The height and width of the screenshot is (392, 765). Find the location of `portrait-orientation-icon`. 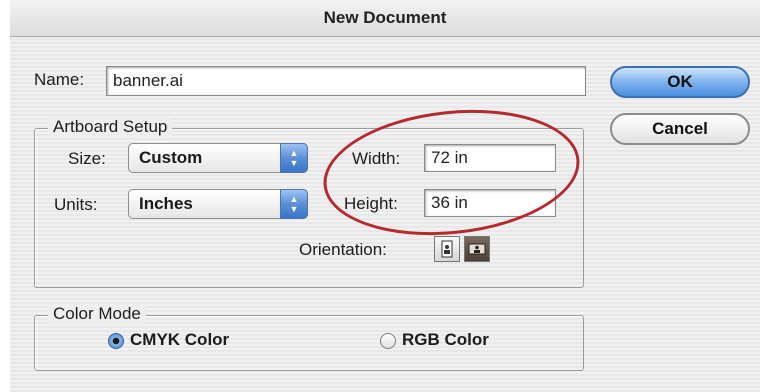

portrait-orientation-icon is located at coordinates (447, 249).